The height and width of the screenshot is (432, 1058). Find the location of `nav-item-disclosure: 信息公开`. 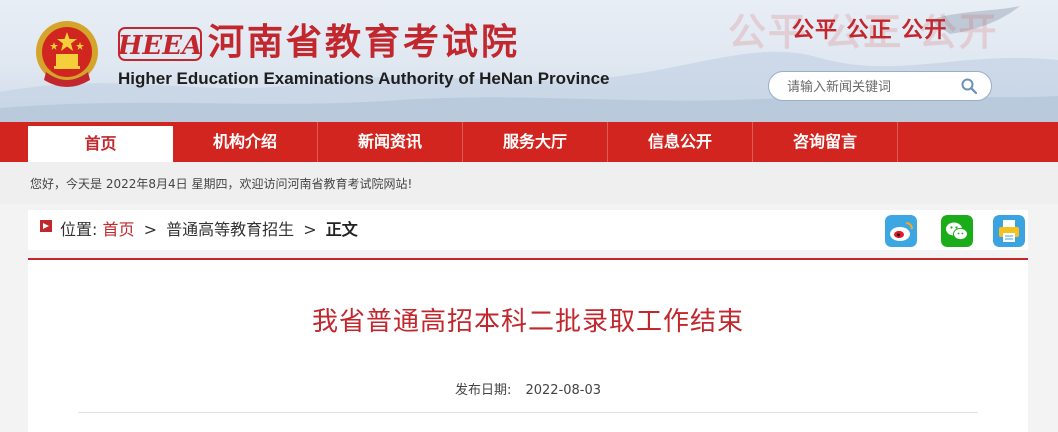

nav-item-disclosure: 信息公开 is located at coordinates (680, 142).